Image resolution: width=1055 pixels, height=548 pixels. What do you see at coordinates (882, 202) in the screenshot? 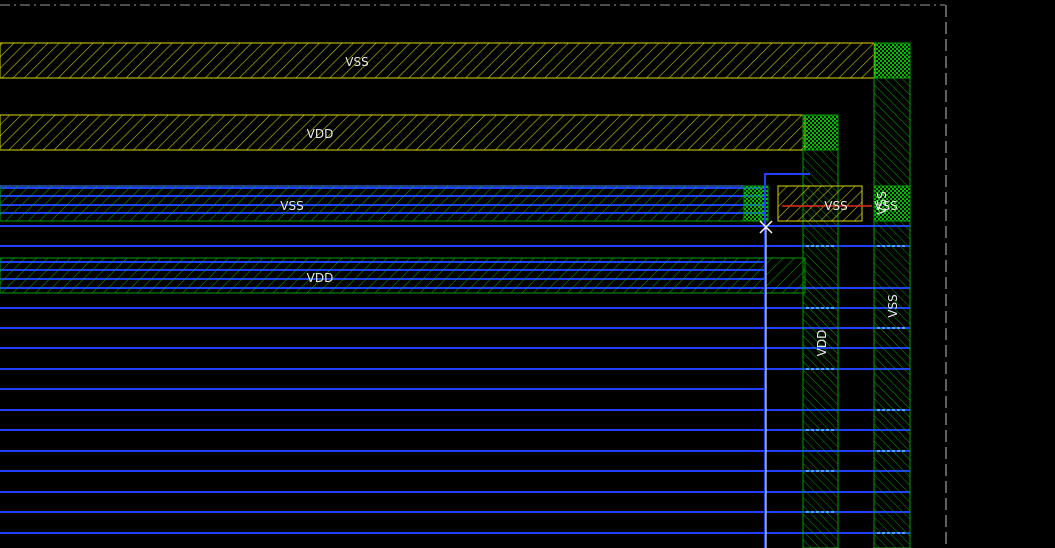
I see `label-pin-vss-c: VSS` at bounding box center [882, 202].